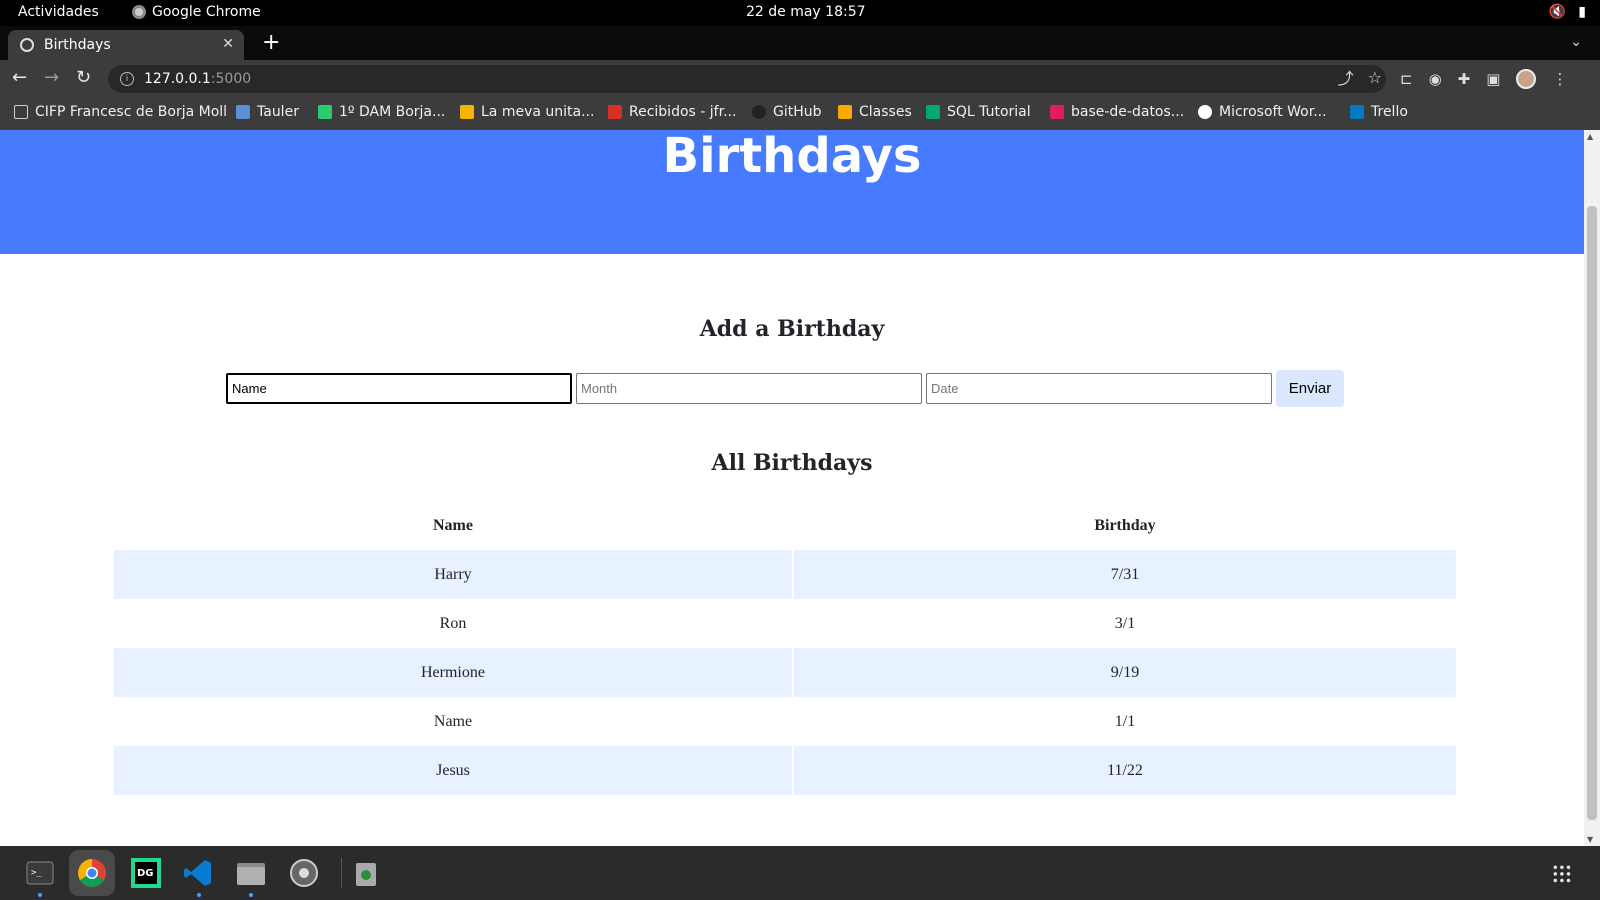  I want to click on month-input, so click(749, 388).